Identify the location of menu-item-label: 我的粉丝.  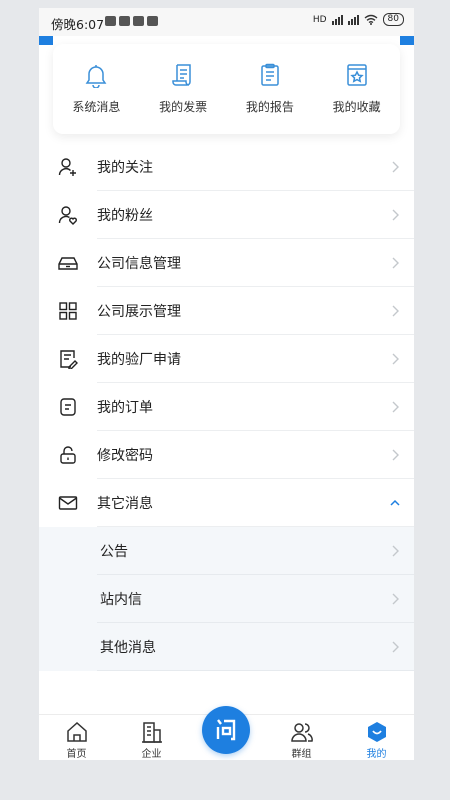
(125, 216).